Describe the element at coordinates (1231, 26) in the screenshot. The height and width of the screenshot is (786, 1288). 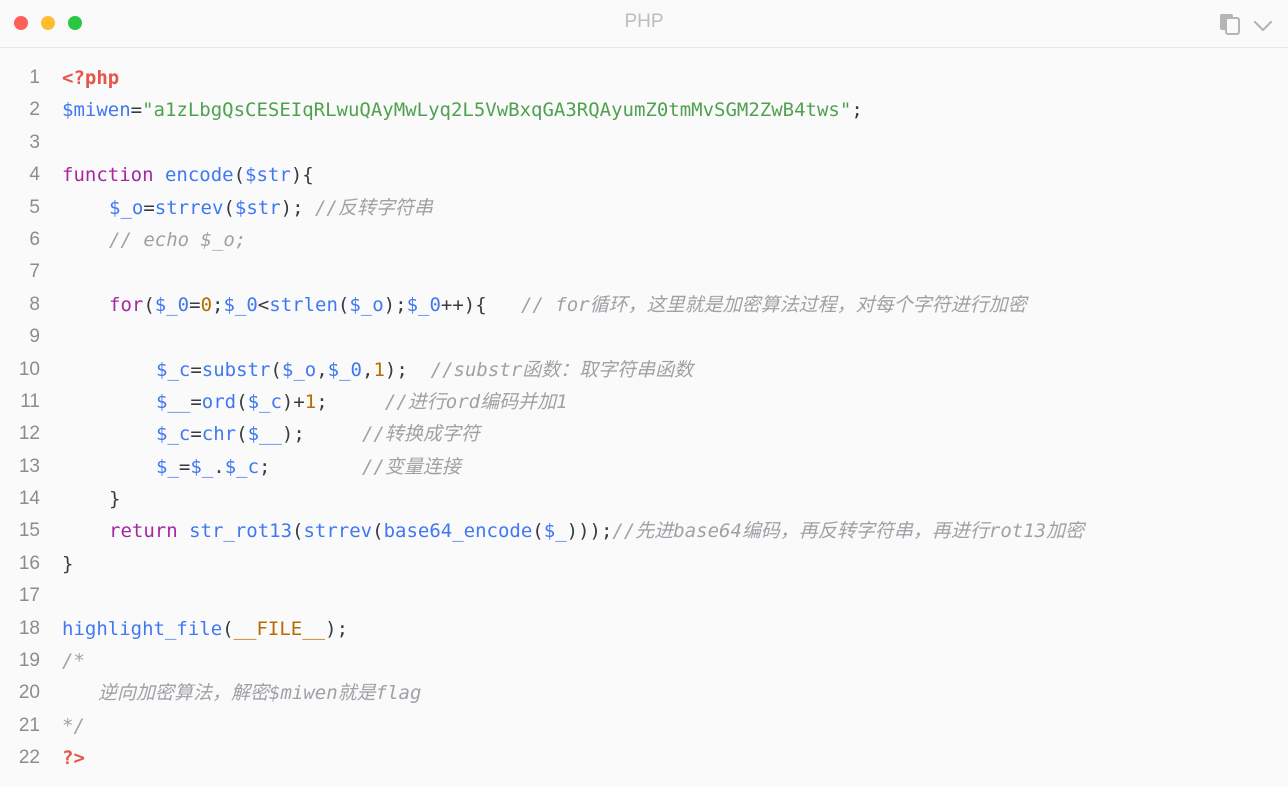
I see `copy-icon` at that location.